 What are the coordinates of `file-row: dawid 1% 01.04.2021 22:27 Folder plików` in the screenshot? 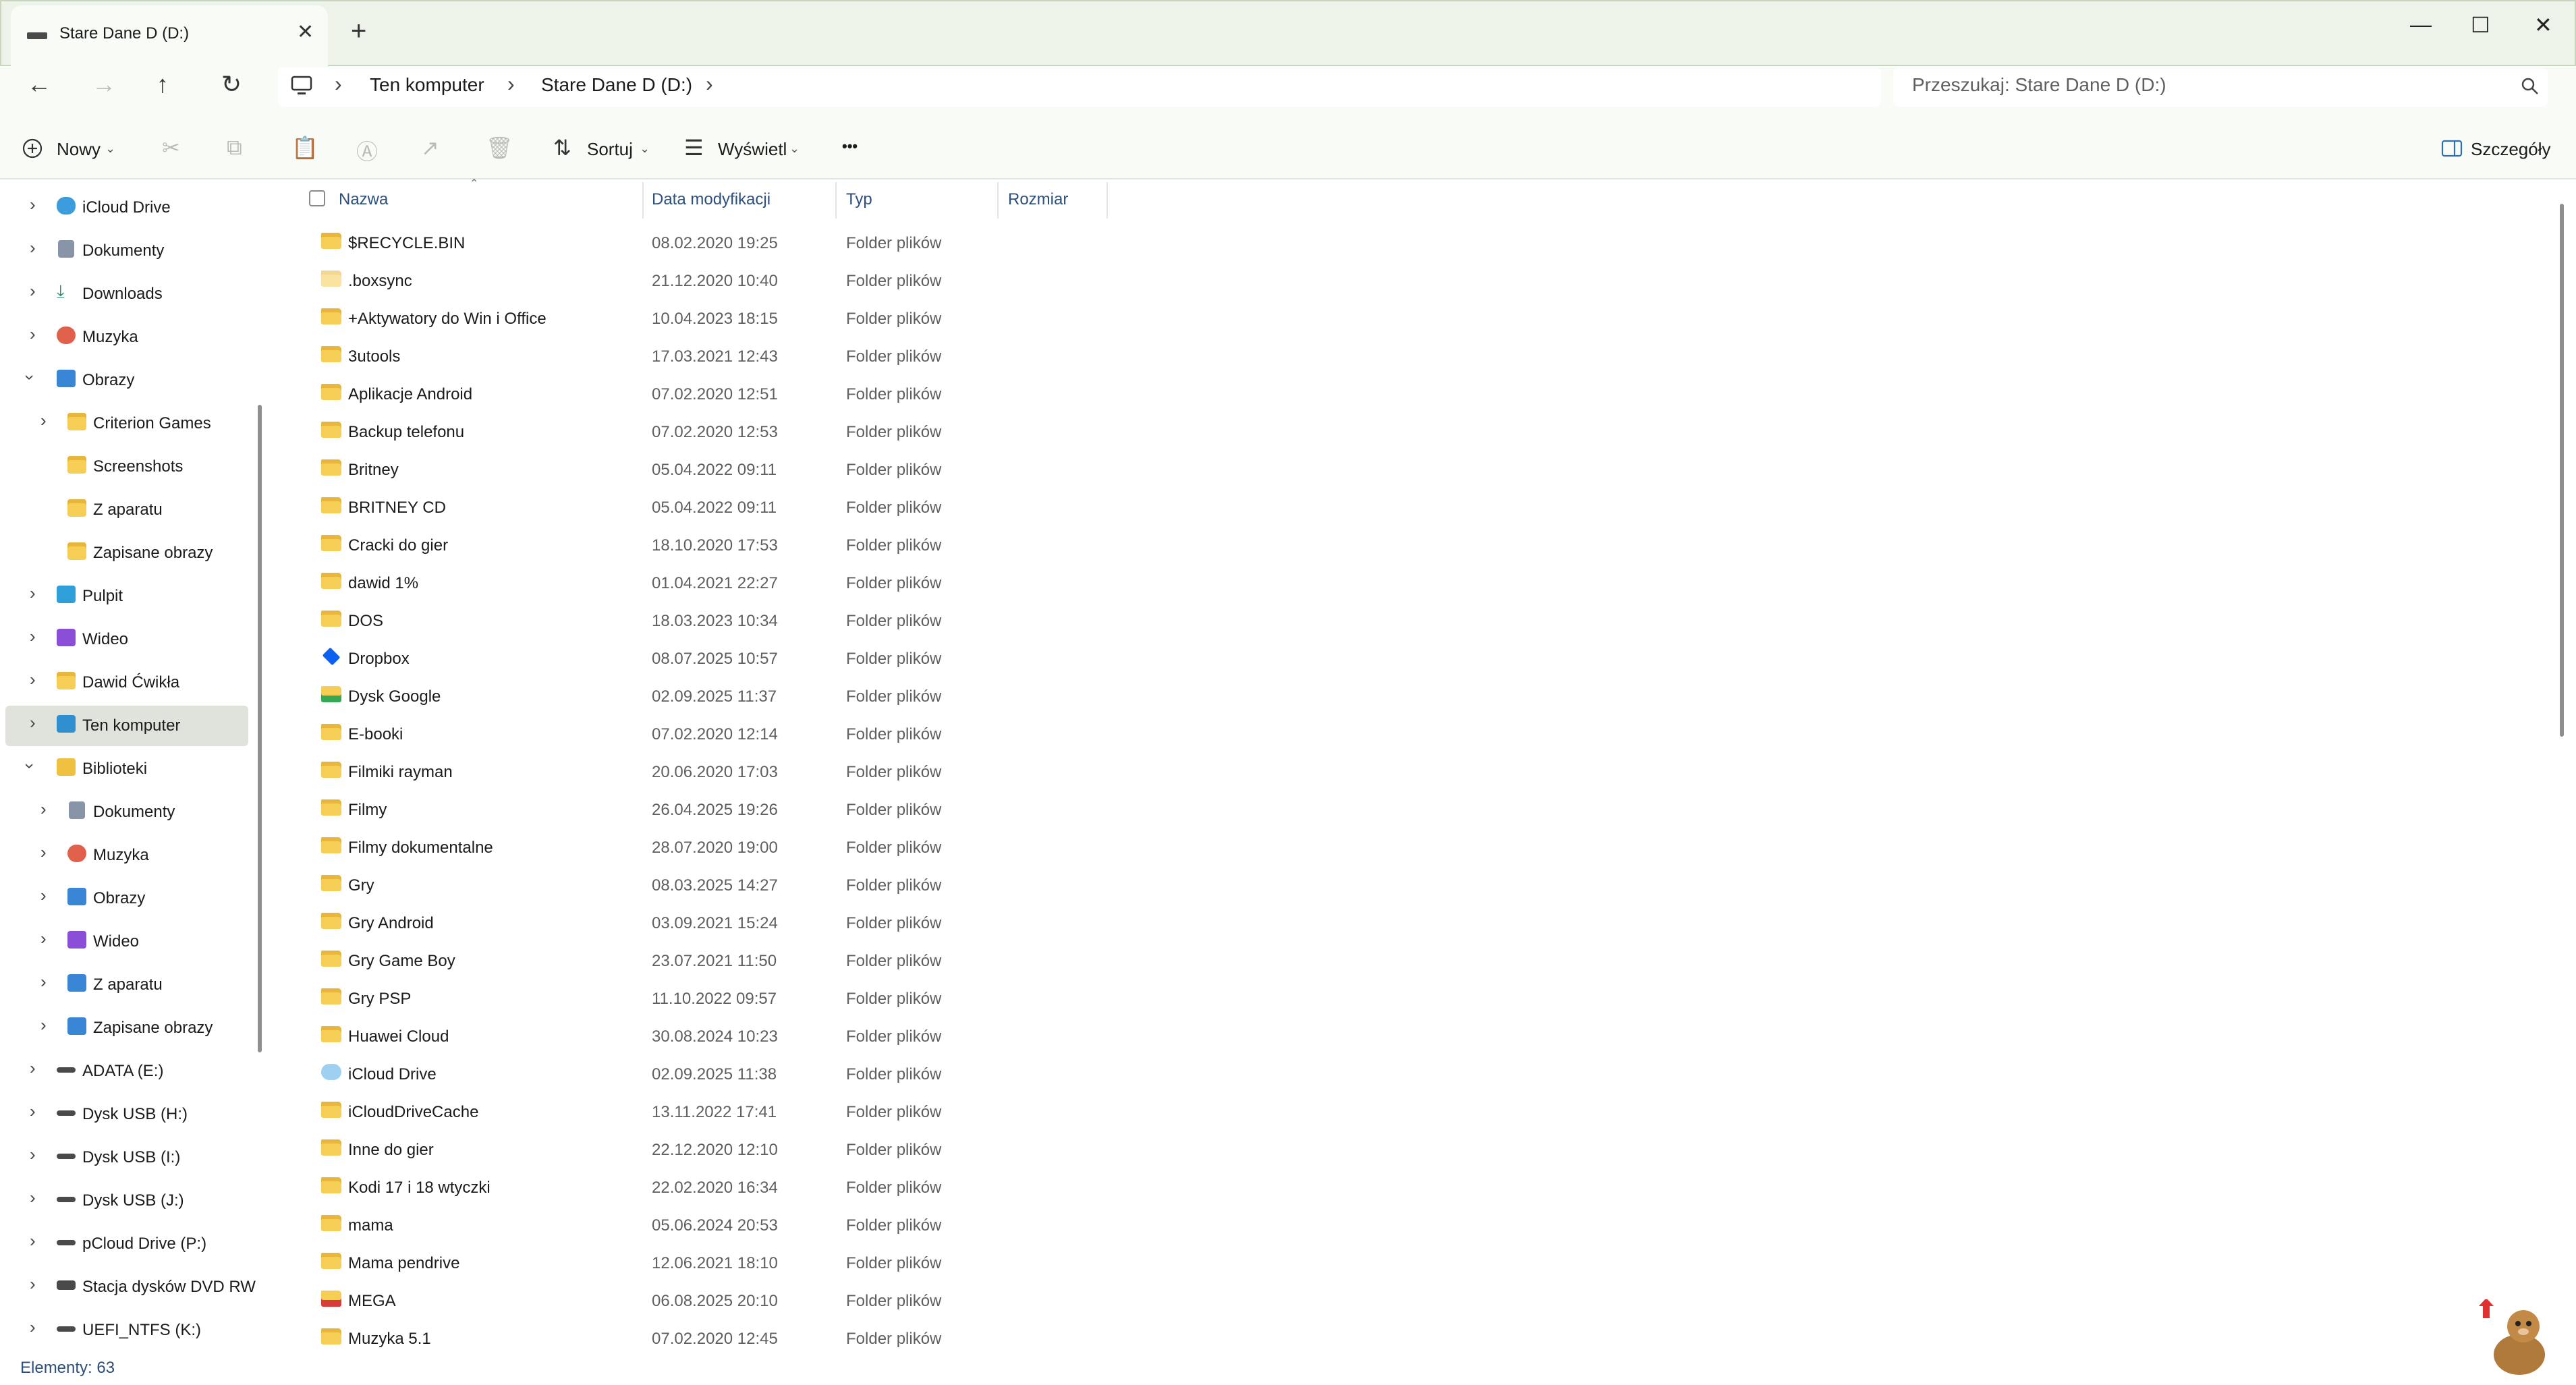 It's located at (748, 583).